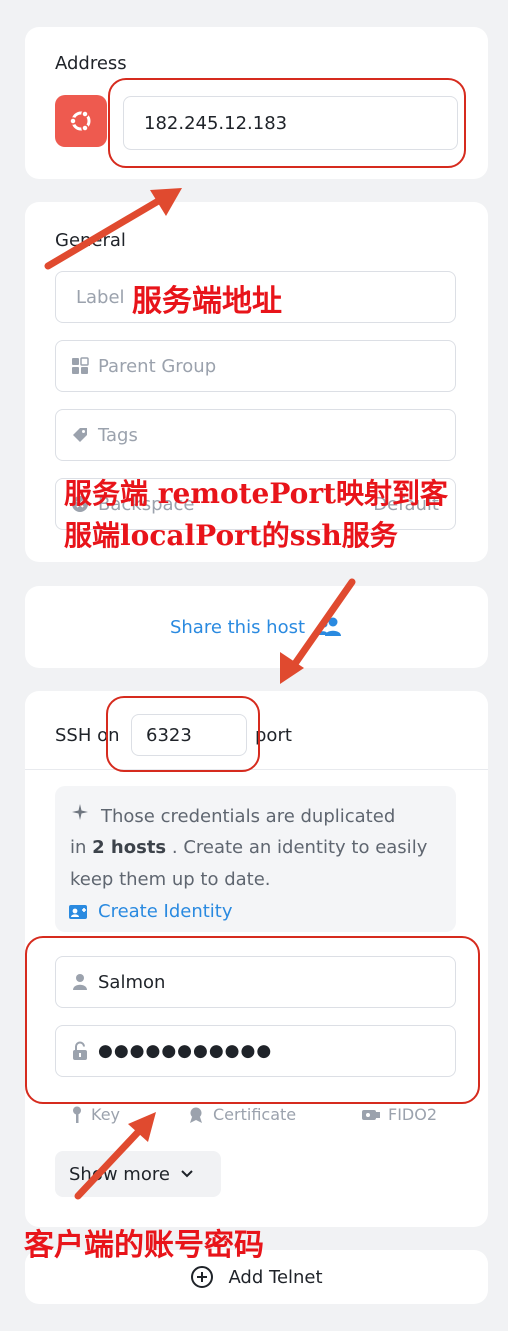 This screenshot has height=1331, width=508. What do you see at coordinates (413, 1114) in the screenshot?
I see `fido2-label: FIDO2` at bounding box center [413, 1114].